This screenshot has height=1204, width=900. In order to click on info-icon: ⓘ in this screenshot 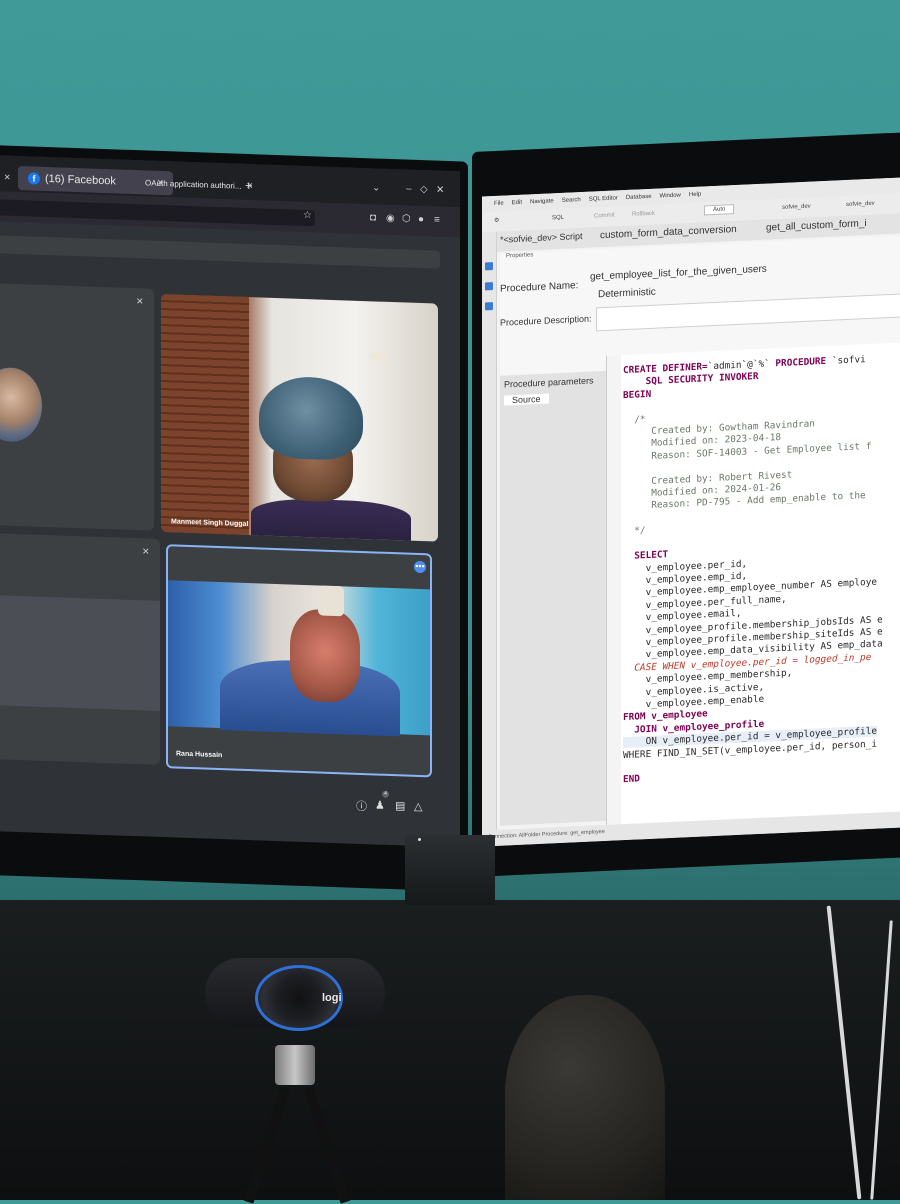, I will do `click(361, 806)`.